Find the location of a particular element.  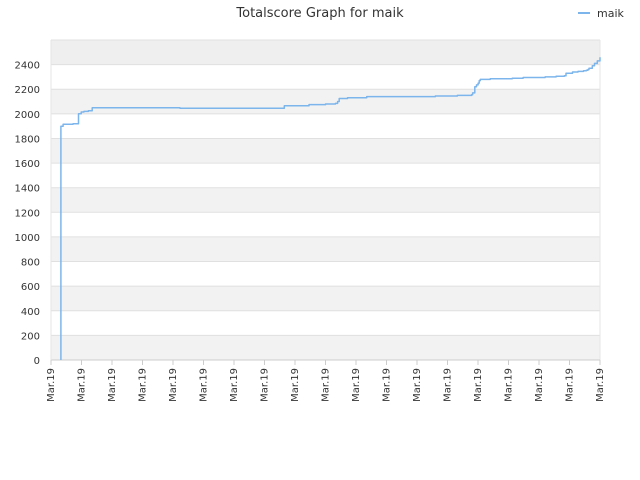

y-tick-label: 2400 is located at coordinates (27, 66).